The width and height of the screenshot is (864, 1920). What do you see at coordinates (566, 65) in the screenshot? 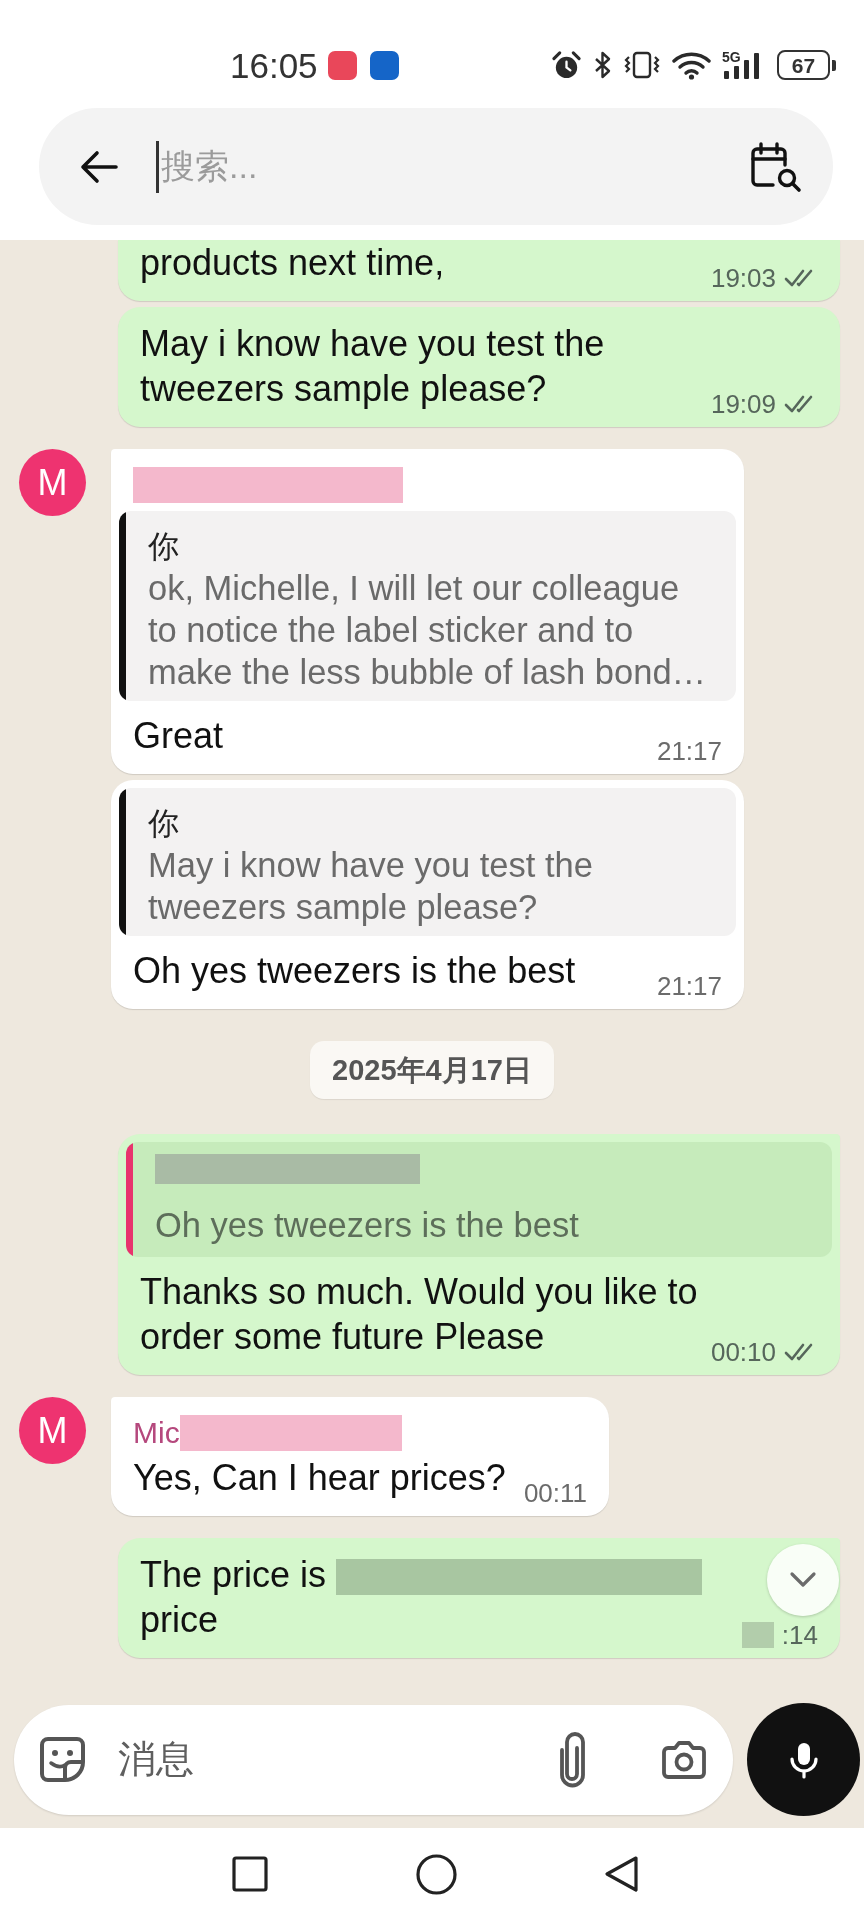
I see `alarm-clock-icon` at bounding box center [566, 65].